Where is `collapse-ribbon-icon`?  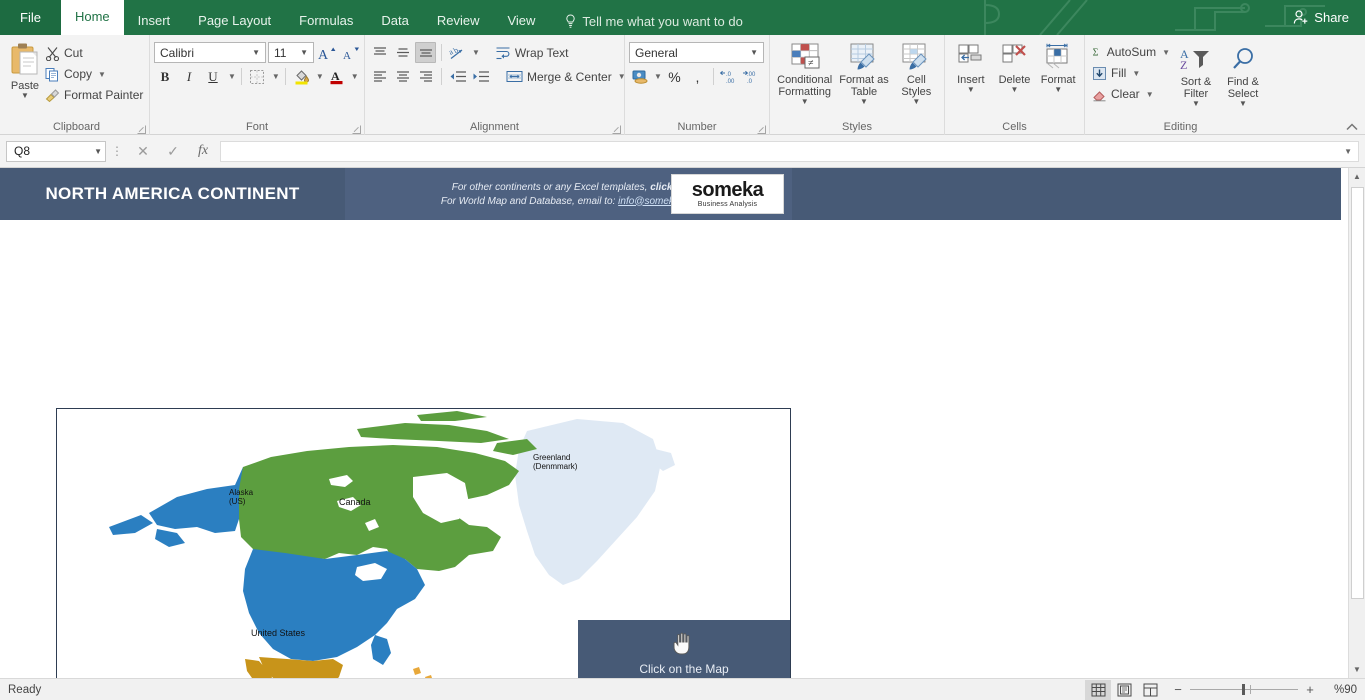 collapse-ribbon-icon is located at coordinates (1352, 127).